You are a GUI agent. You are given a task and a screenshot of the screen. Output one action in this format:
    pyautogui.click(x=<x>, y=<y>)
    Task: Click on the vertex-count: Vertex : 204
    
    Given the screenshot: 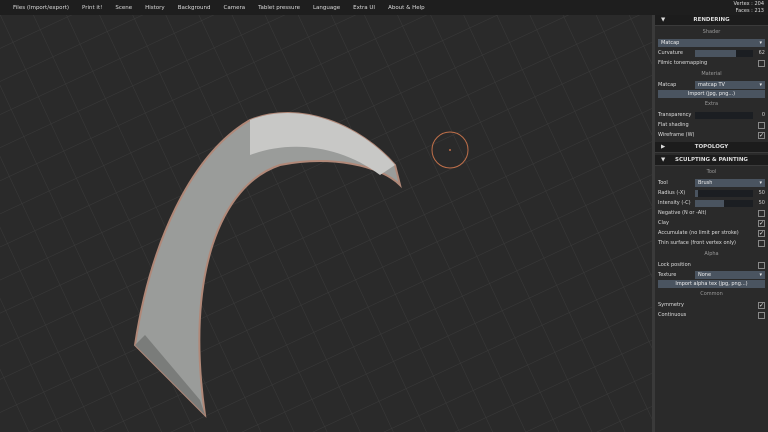 What is the action you would take?
    pyautogui.click(x=748, y=4)
    